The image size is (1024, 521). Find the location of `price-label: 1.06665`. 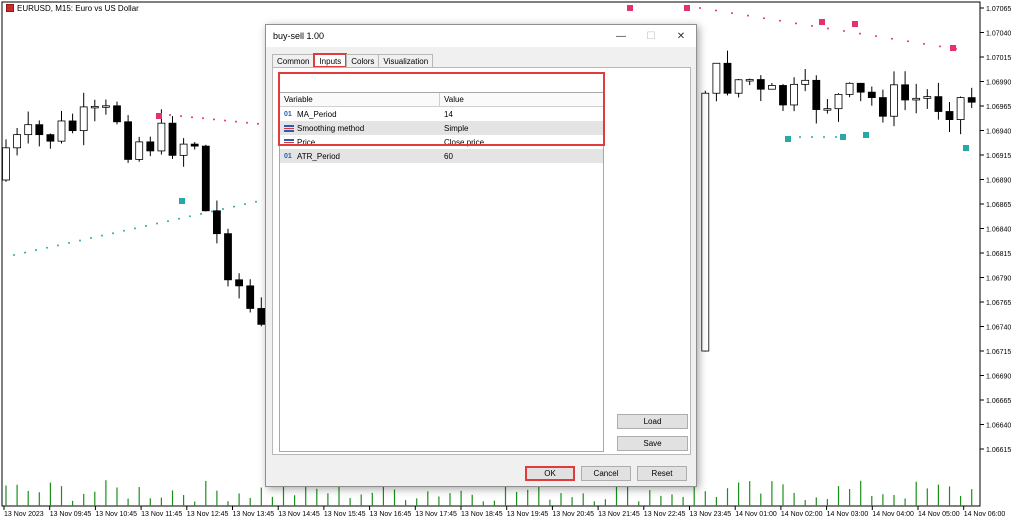

price-label: 1.06665 is located at coordinates (998, 401).